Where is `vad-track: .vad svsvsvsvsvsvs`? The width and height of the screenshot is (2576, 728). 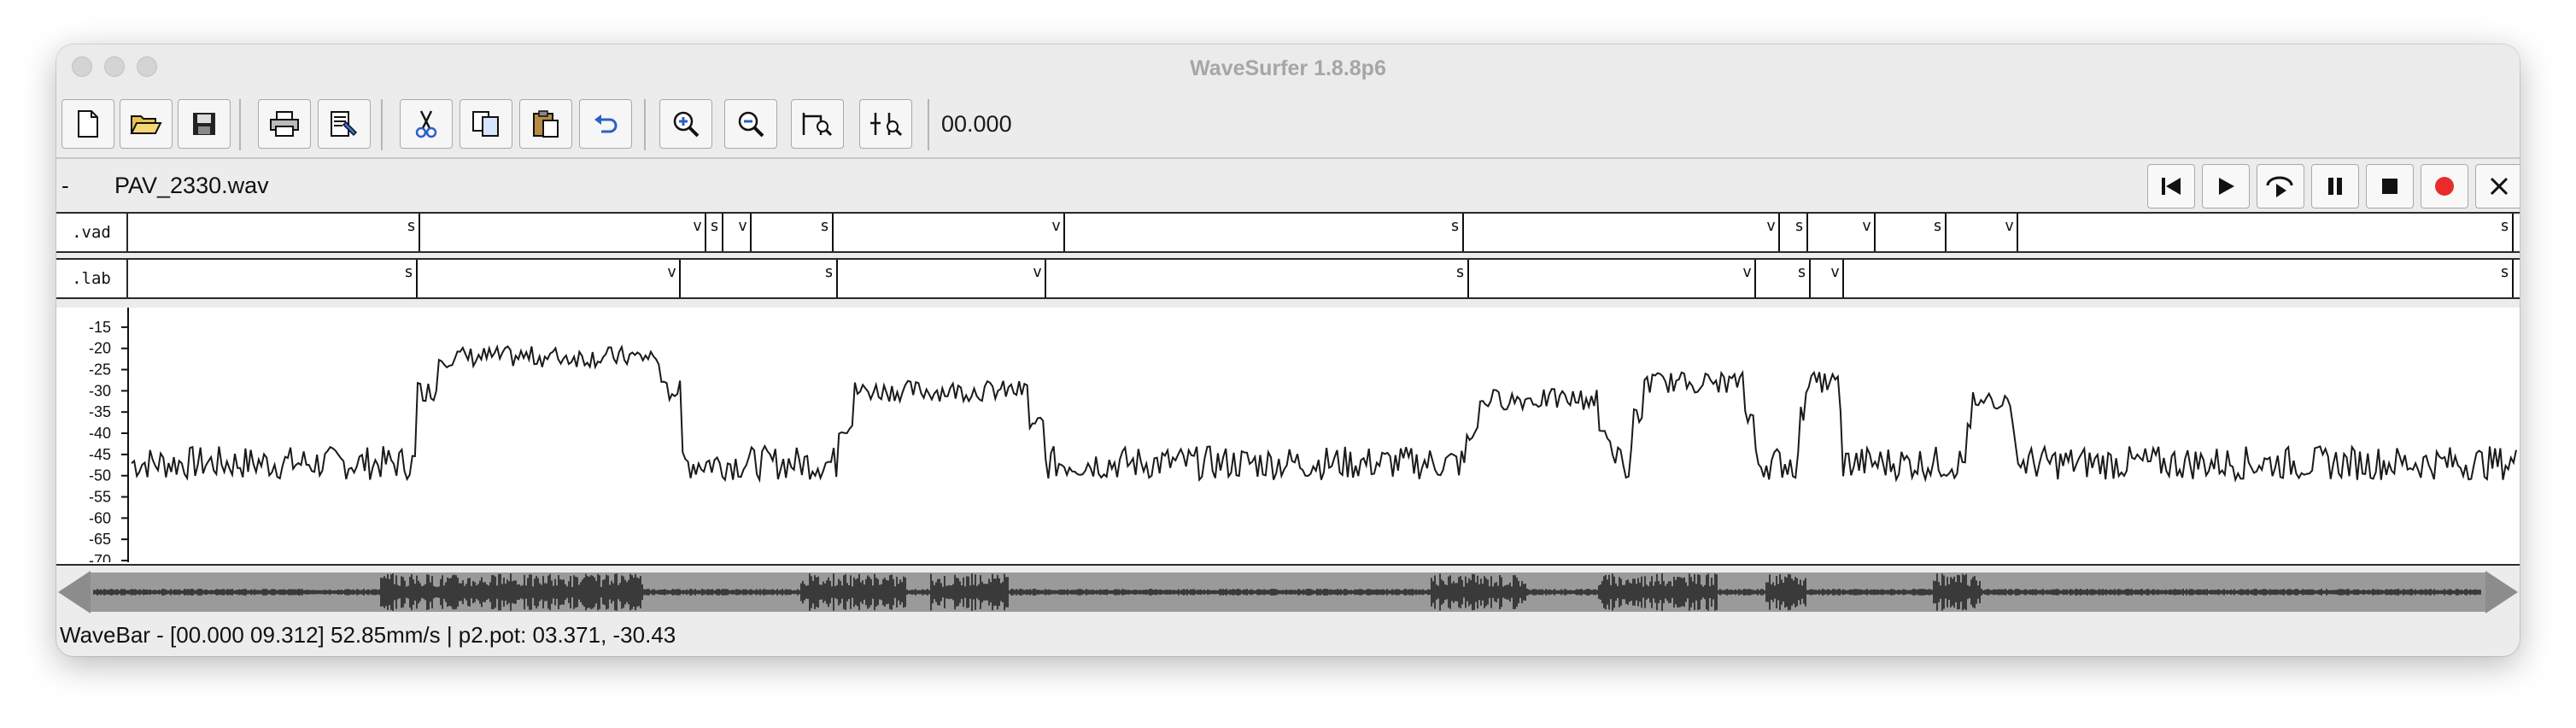 vad-track: .vad svsvsvsvsvsvs is located at coordinates (1288, 232).